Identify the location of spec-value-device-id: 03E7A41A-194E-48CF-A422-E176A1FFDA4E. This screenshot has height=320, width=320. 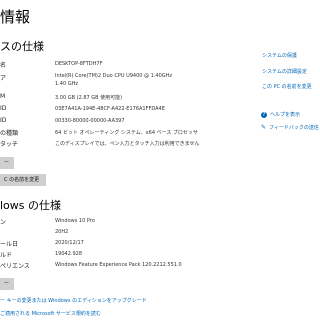
(110, 109).